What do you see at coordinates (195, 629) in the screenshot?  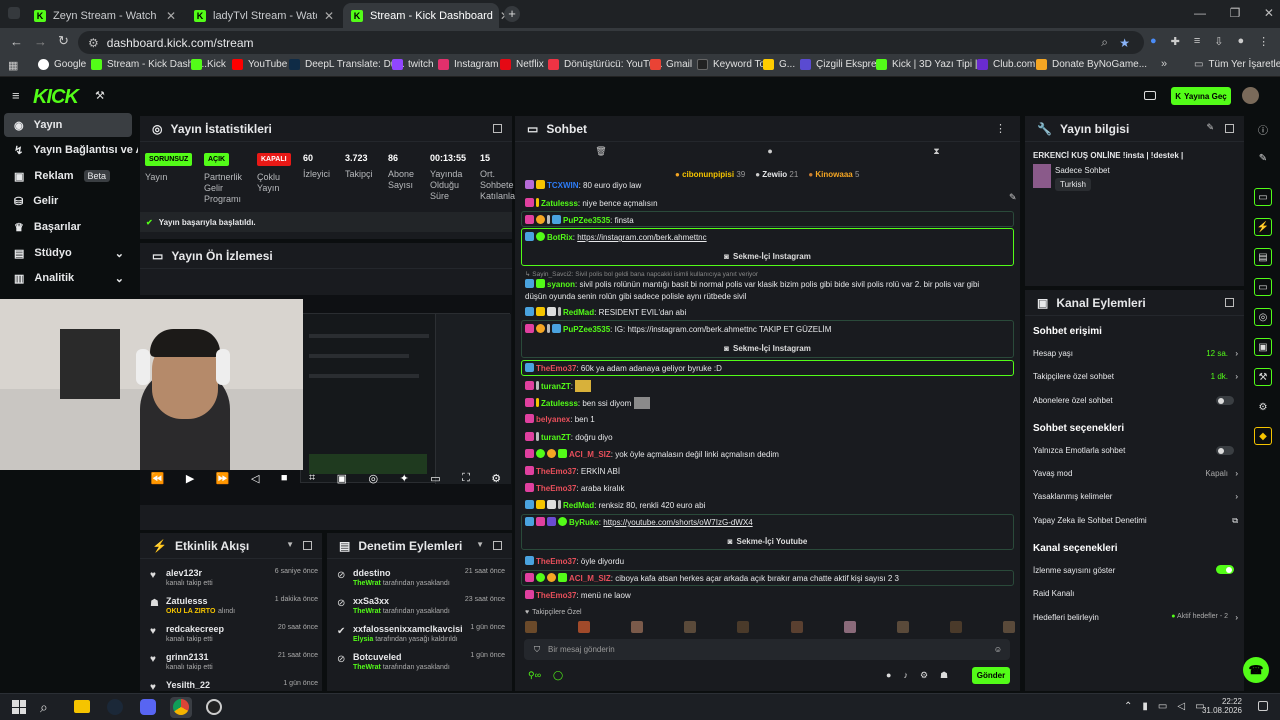 I see `activity-user: redcakecreep` at bounding box center [195, 629].